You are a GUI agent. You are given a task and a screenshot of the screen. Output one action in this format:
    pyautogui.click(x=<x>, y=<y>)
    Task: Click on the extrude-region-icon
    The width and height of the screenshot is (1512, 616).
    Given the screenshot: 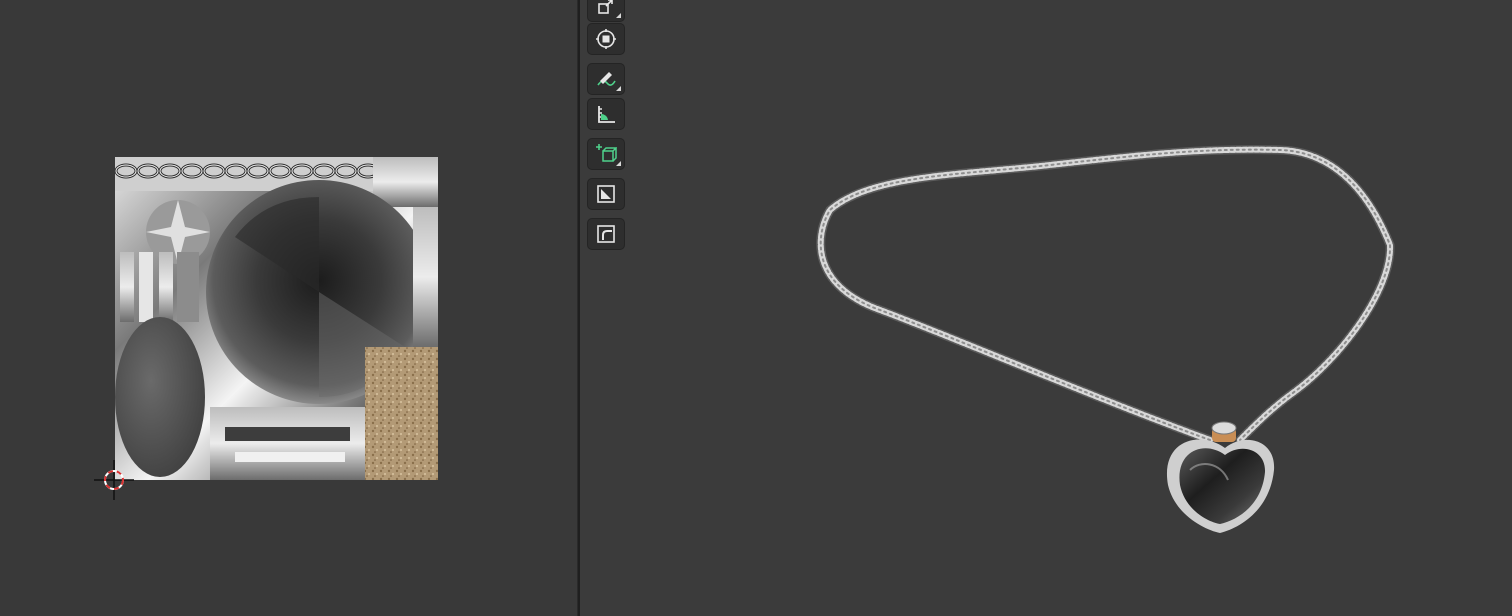 What is the action you would take?
    pyautogui.click(x=606, y=194)
    